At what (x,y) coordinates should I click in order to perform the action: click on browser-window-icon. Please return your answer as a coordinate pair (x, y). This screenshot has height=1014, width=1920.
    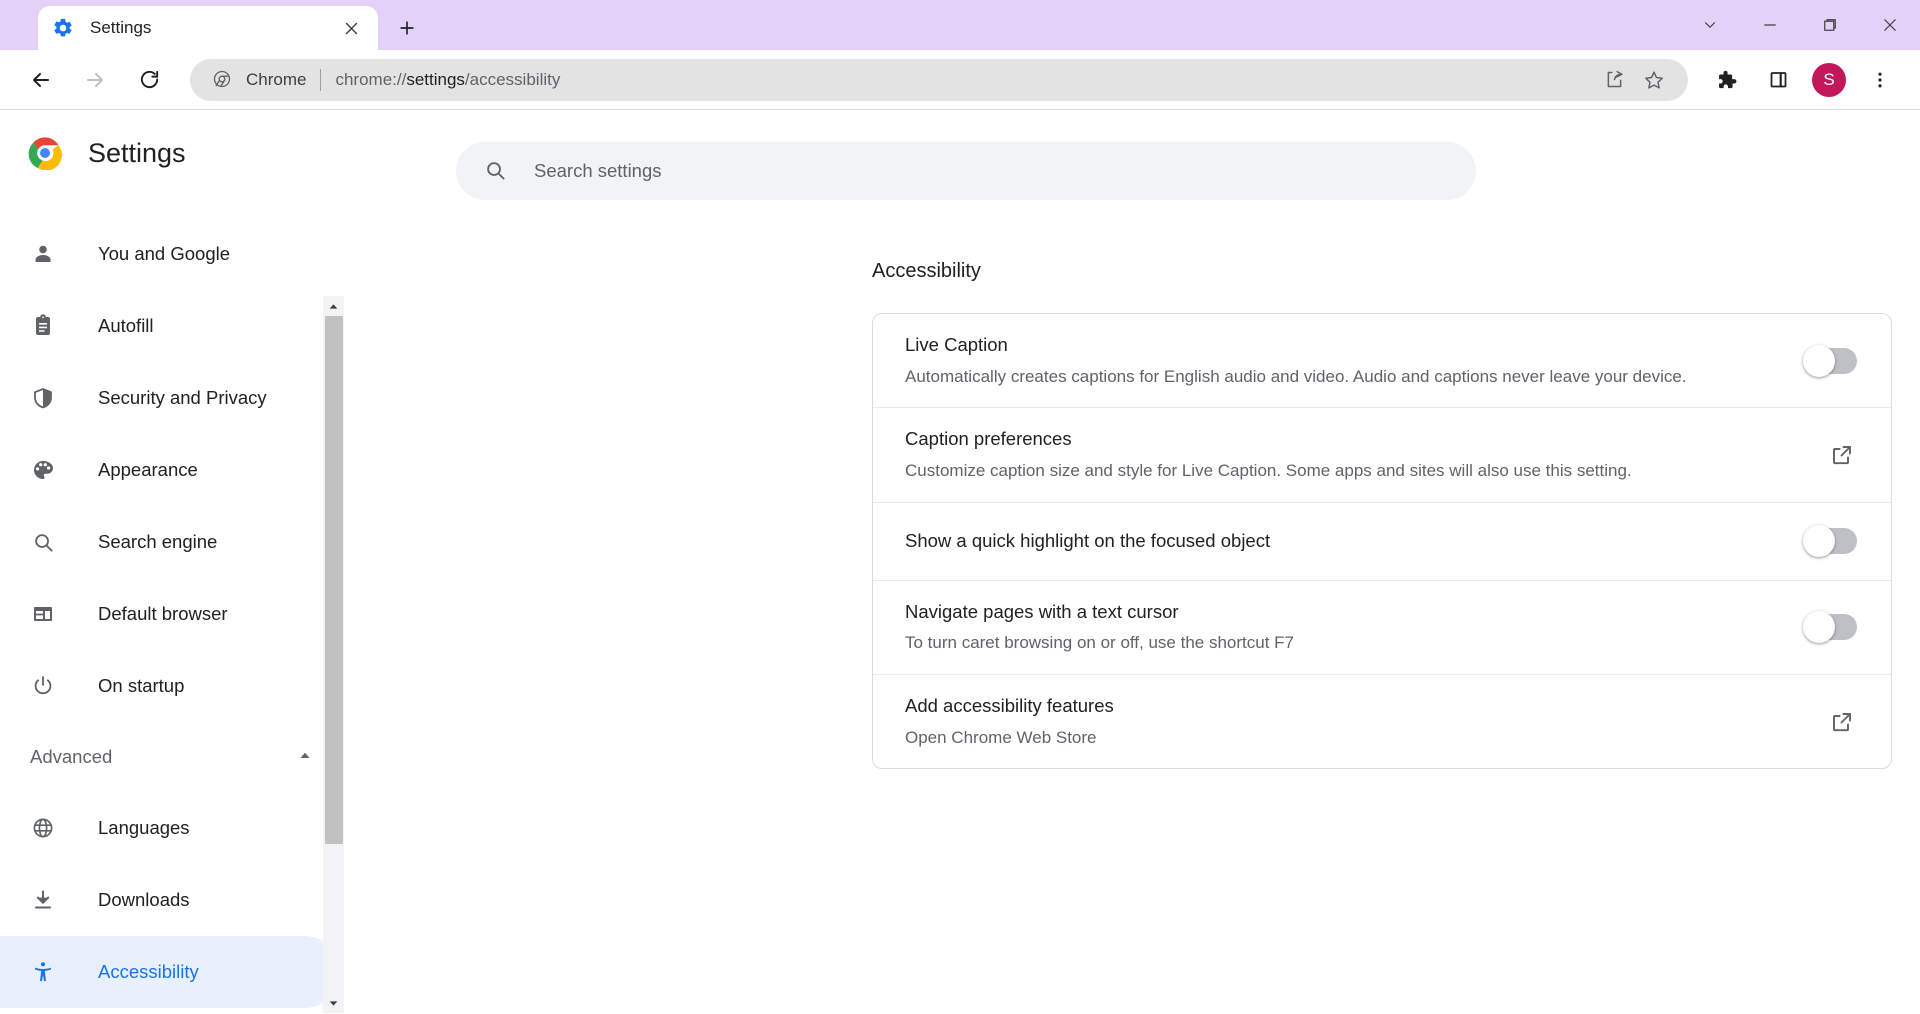
    Looking at the image, I should click on (43, 614).